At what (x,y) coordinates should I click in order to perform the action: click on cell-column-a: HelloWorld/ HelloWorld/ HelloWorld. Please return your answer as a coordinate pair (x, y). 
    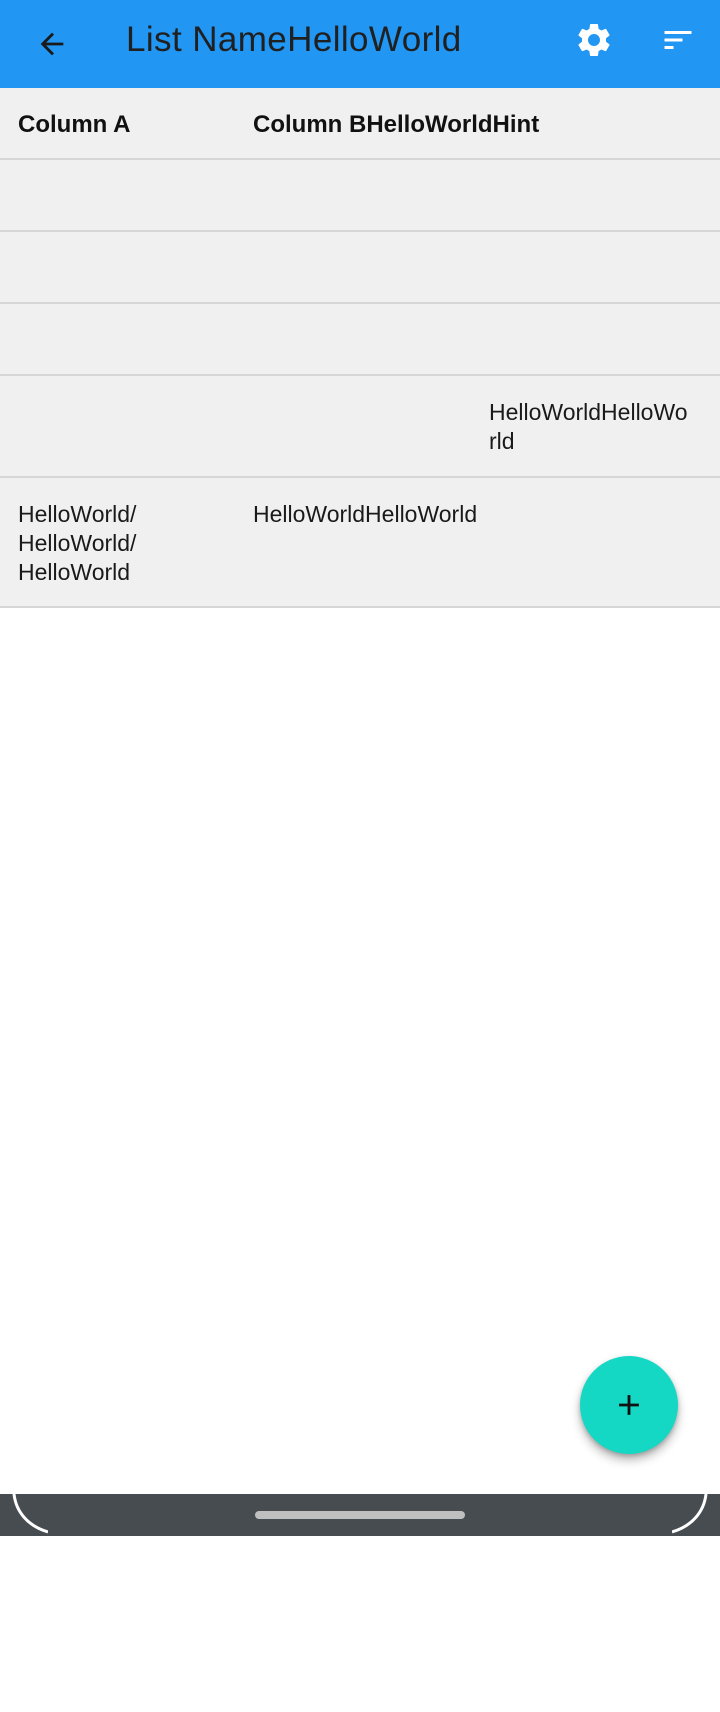
    Looking at the image, I should click on (77, 543).